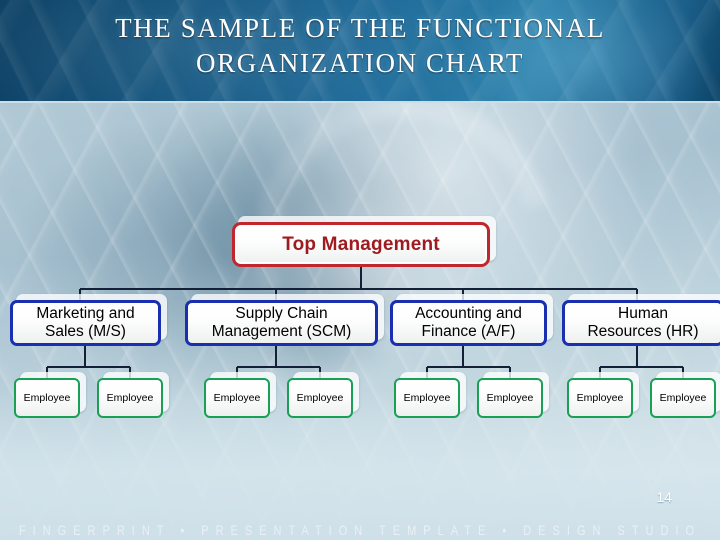 Image resolution: width=720 pixels, height=540 pixels. I want to click on node-employee-human-resources-1-label: Employee, so click(600, 398).